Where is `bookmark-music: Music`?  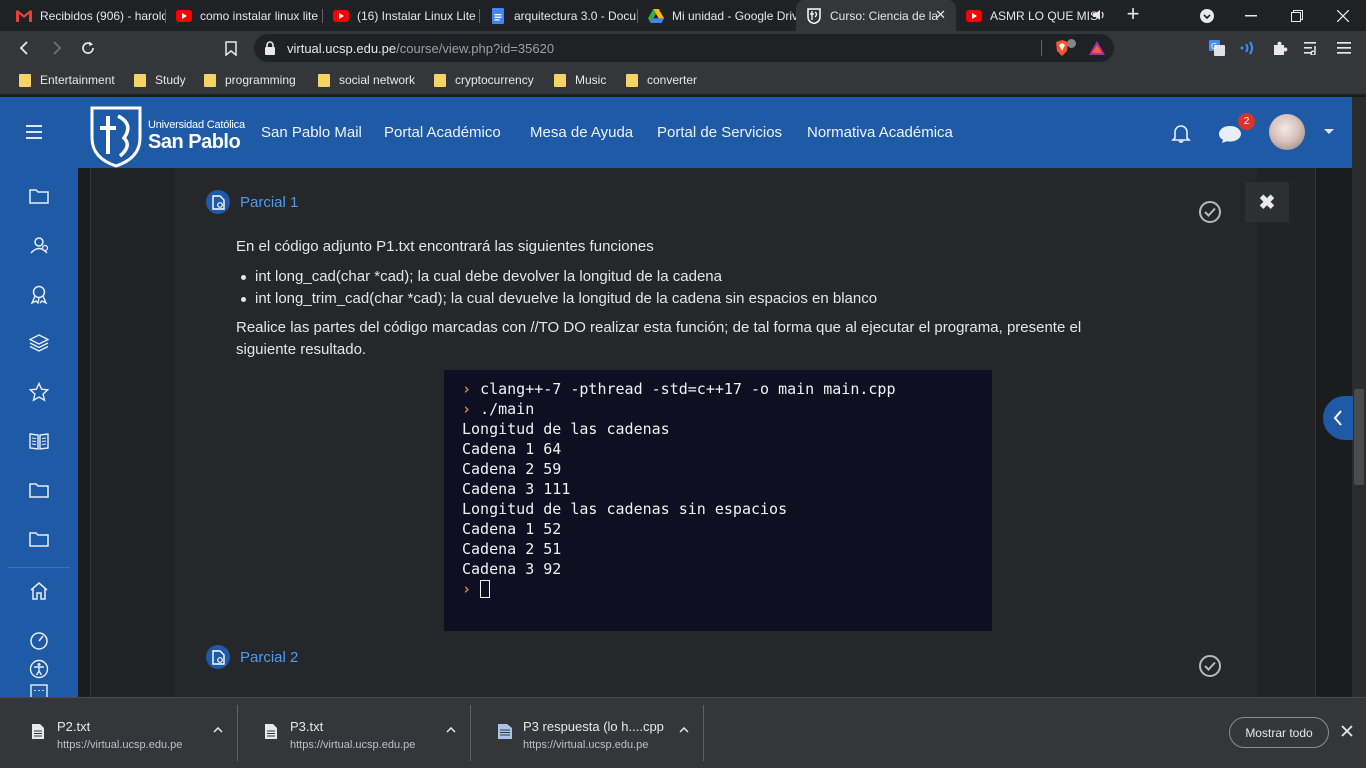 bookmark-music: Music is located at coordinates (580, 80).